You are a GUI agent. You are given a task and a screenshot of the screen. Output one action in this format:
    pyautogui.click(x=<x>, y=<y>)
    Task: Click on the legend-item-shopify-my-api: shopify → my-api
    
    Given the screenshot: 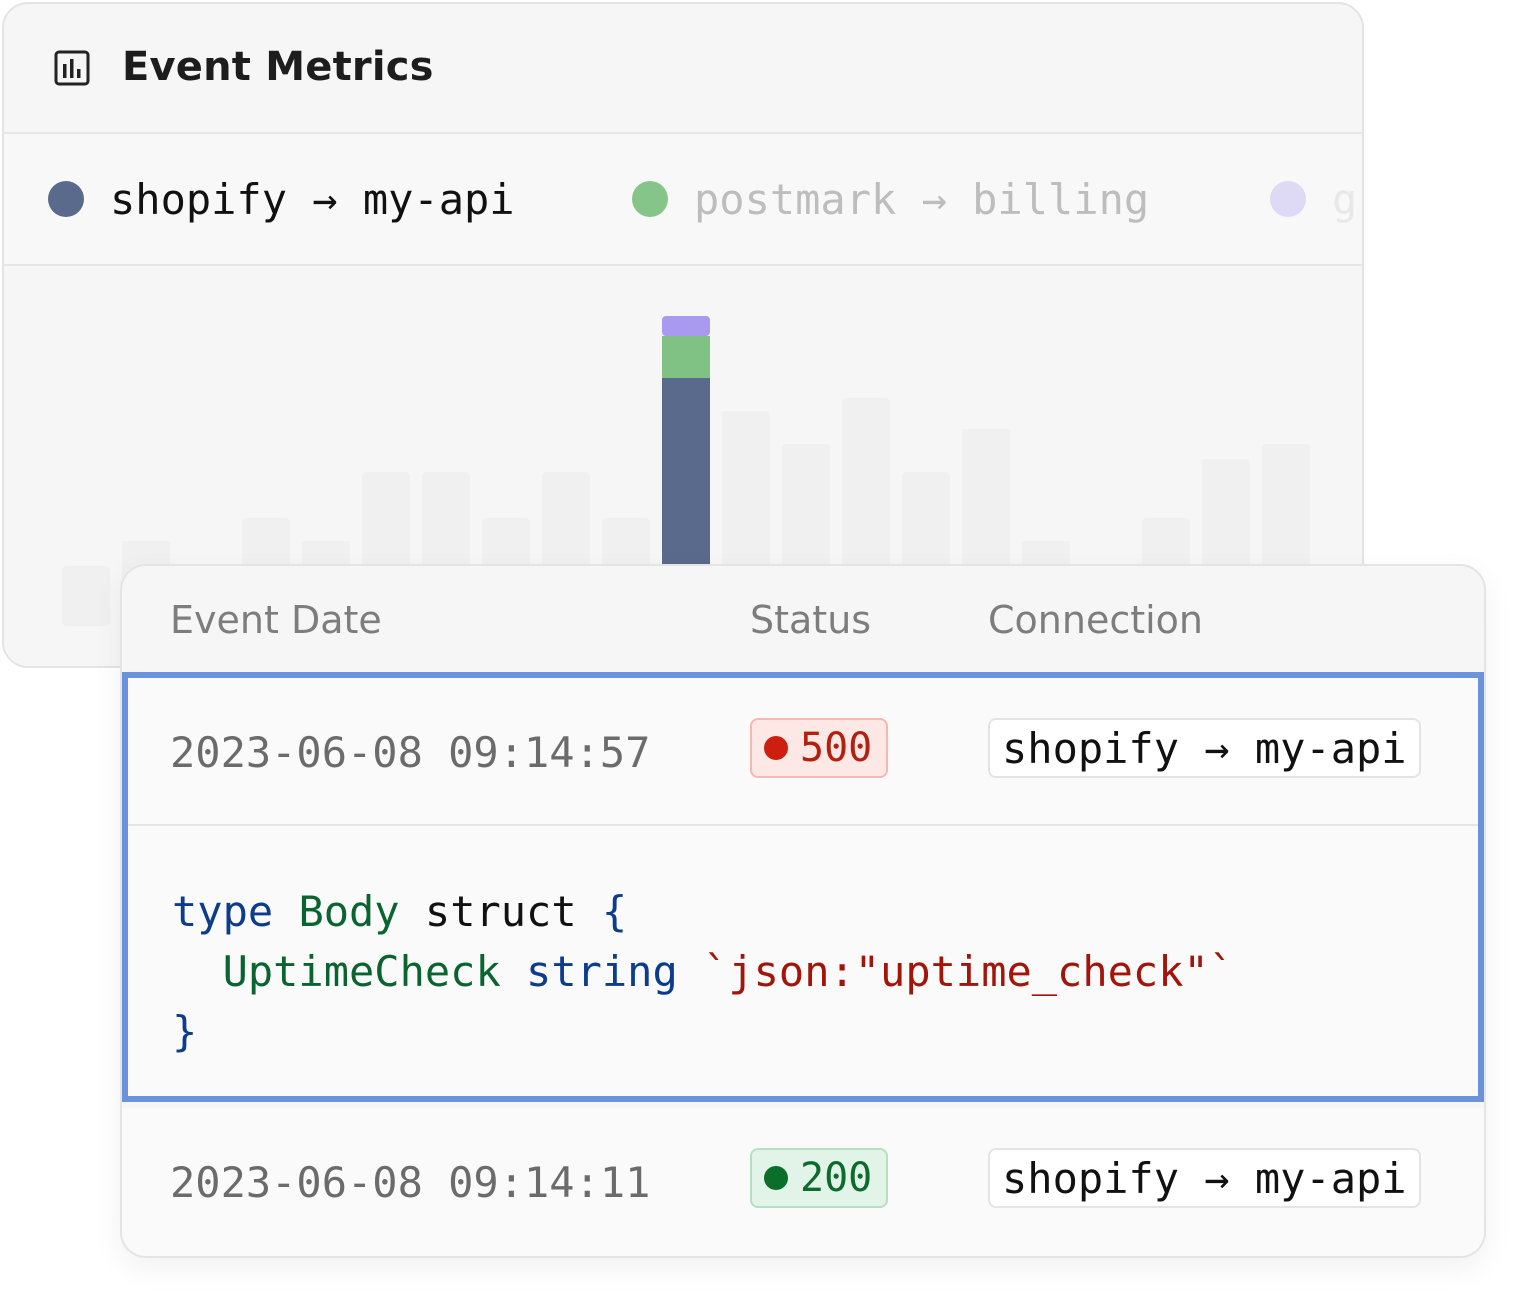 What is the action you would take?
    pyautogui.click(x=281, y=199)
    